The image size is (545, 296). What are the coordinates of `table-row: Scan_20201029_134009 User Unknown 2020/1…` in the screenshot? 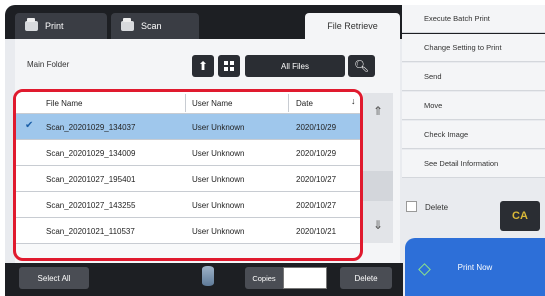 It's located at (188, 153).